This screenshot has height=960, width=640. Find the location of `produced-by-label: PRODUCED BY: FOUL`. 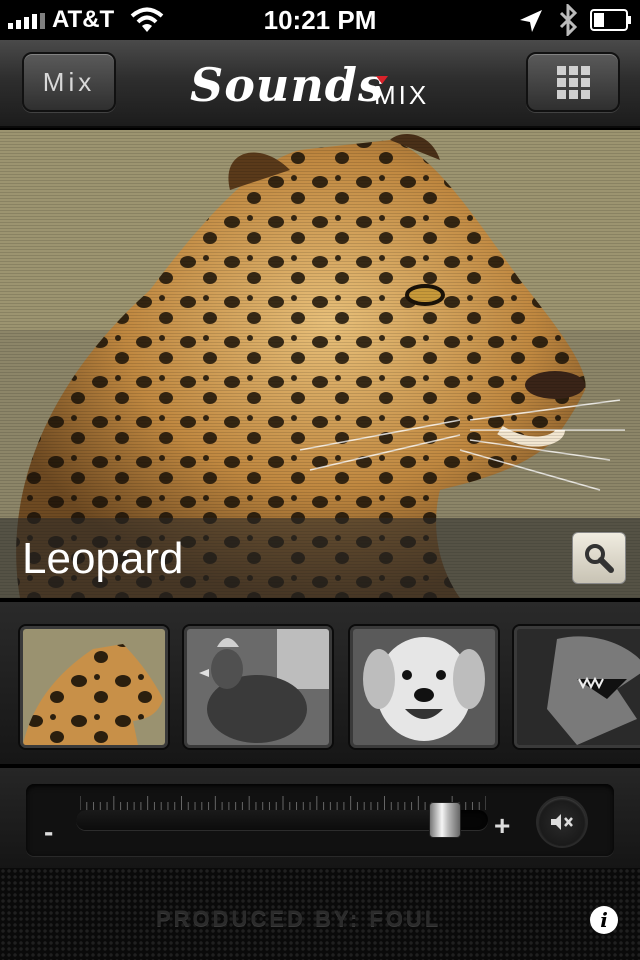

produced-by-label: PRODUCED BY: FOUL is located at coordinates (299, 918).